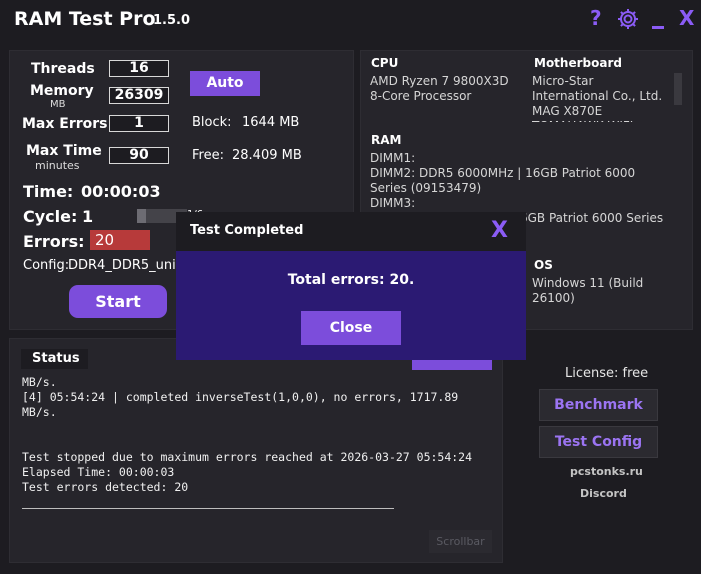 The image size is (701, 574). Describe the element at coordinates (386, 140) in the screenshot. I see `ram-label: RAM` at that location.